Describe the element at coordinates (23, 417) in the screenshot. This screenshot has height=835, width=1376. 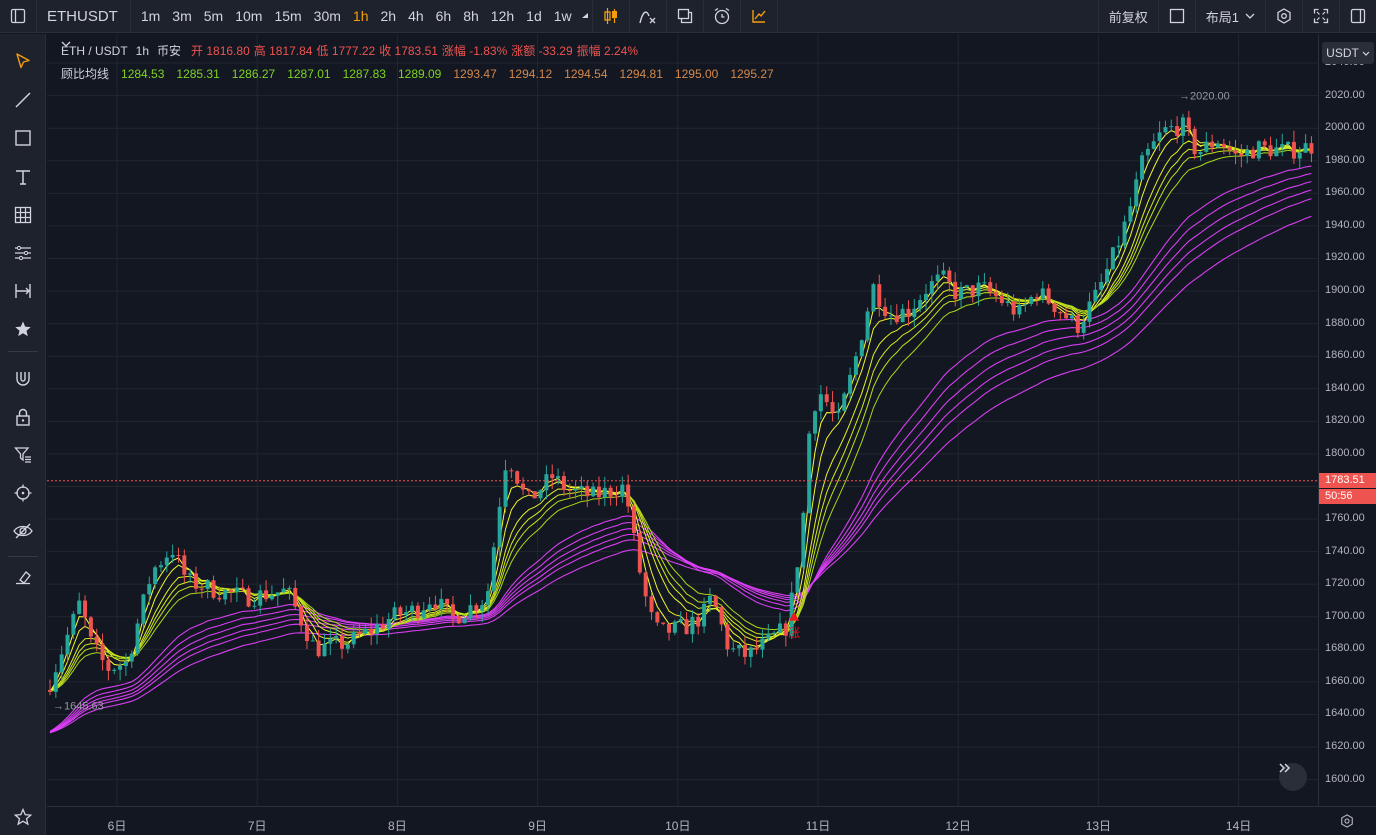
I see `lock-icon` at that location.